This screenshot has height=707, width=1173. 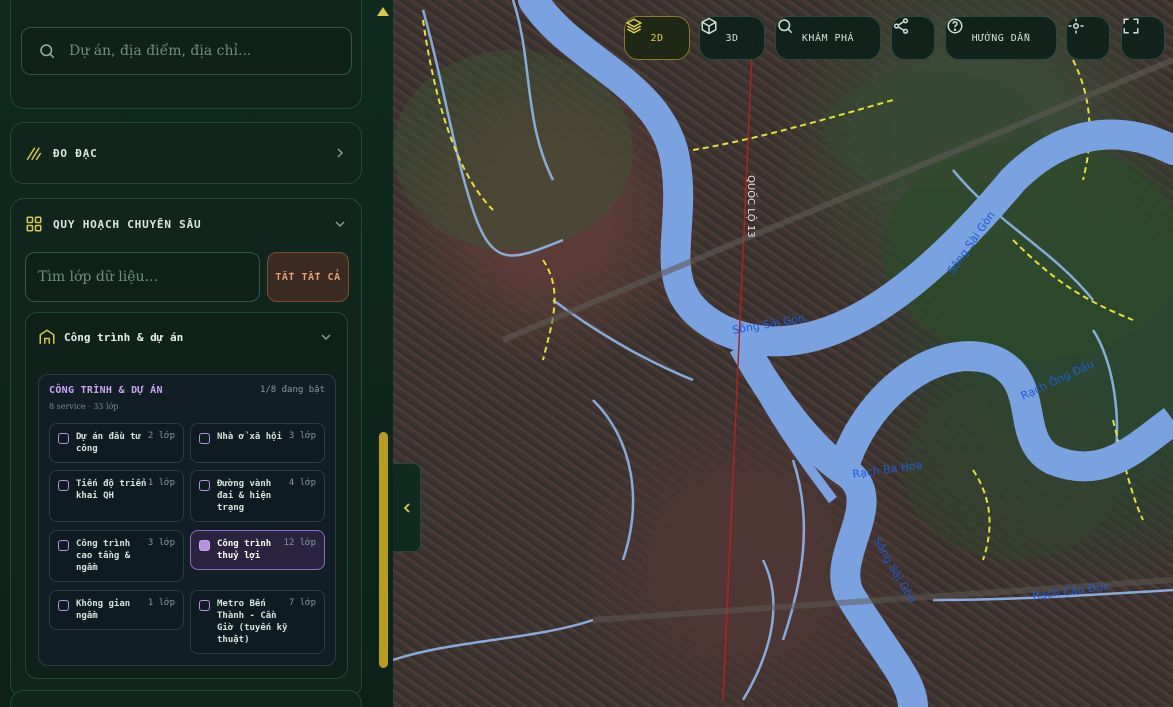 I want to click on service-panel-status: 1/8 đang bật, so click(x=292, y=390).